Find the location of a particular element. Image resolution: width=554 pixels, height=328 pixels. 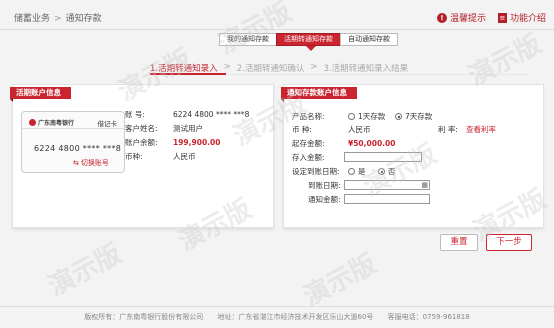

breadcrumb-item: 储蓄业务 is located at coordinates (32, 19).